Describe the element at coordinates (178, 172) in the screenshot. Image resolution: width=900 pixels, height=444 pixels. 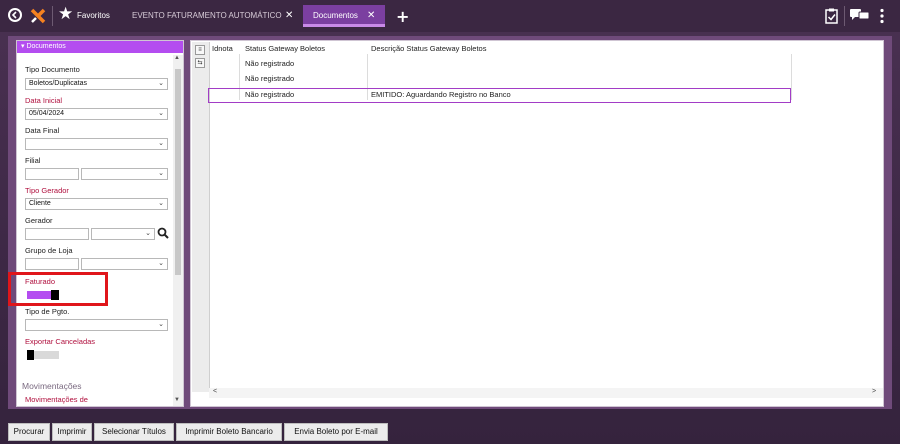
I see `scrollbar-thumb` at that location.